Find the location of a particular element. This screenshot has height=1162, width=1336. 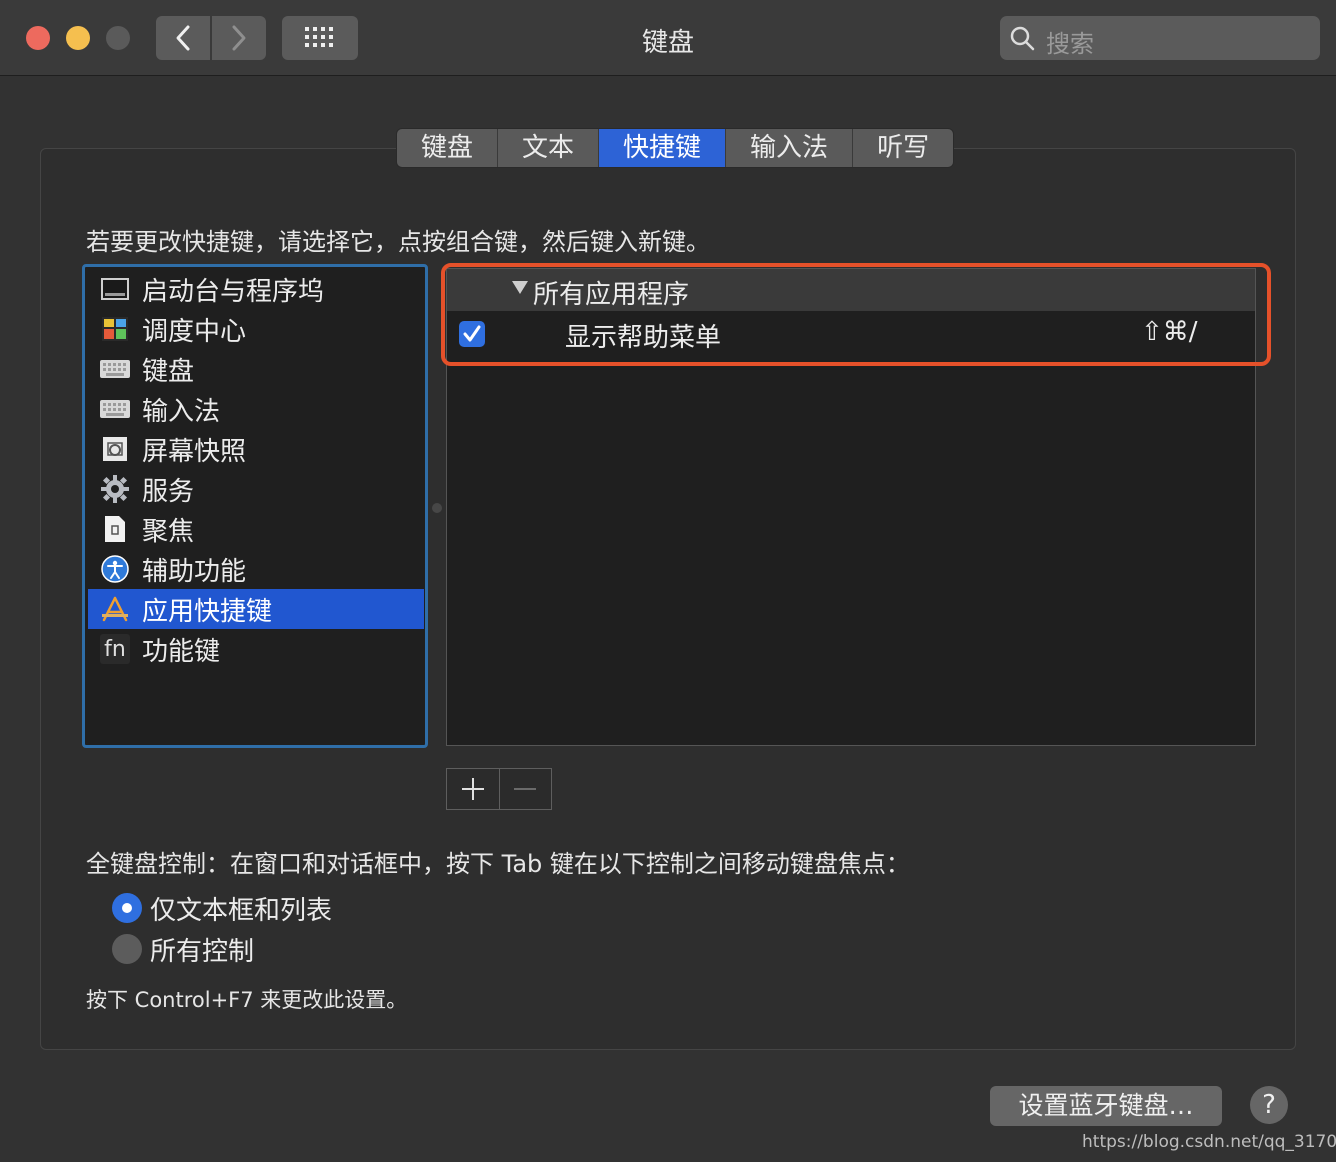

radio-button-unselected is located at coordinates (127, 949).